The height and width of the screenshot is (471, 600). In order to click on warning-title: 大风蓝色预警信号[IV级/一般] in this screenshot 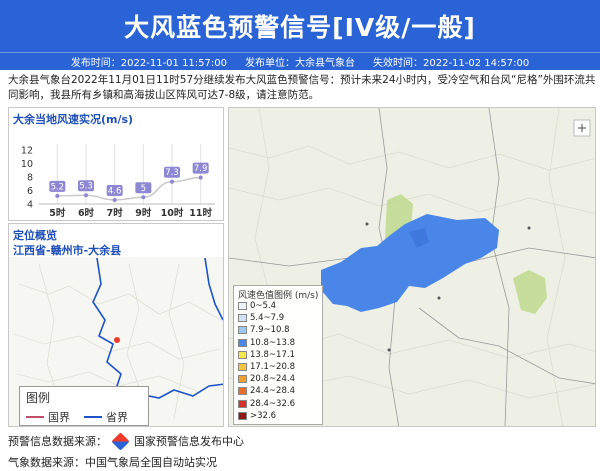, I will do `click(300, 27)`.